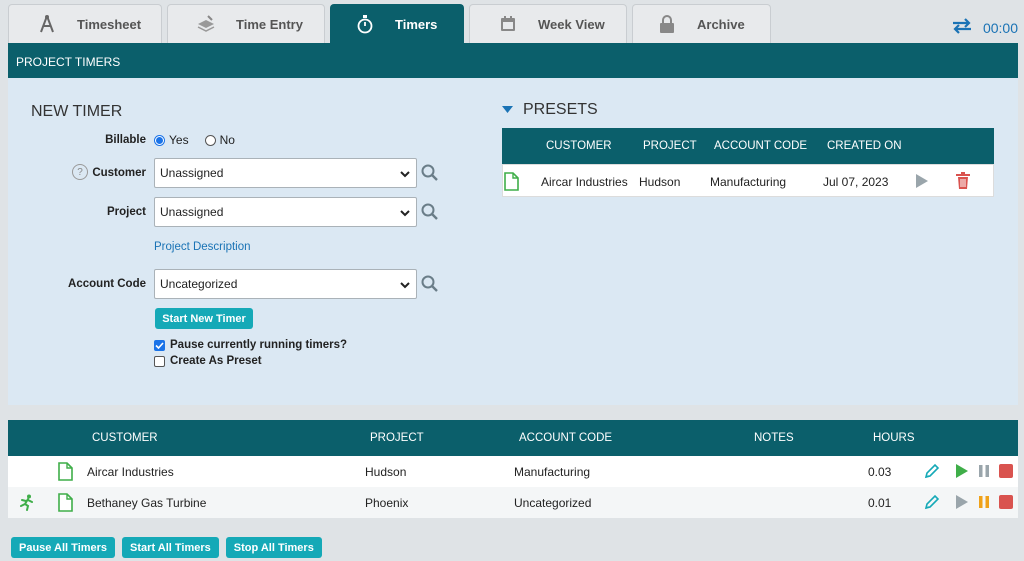  I want to click on billable-radio-group: Yes No, so click(194, 140).